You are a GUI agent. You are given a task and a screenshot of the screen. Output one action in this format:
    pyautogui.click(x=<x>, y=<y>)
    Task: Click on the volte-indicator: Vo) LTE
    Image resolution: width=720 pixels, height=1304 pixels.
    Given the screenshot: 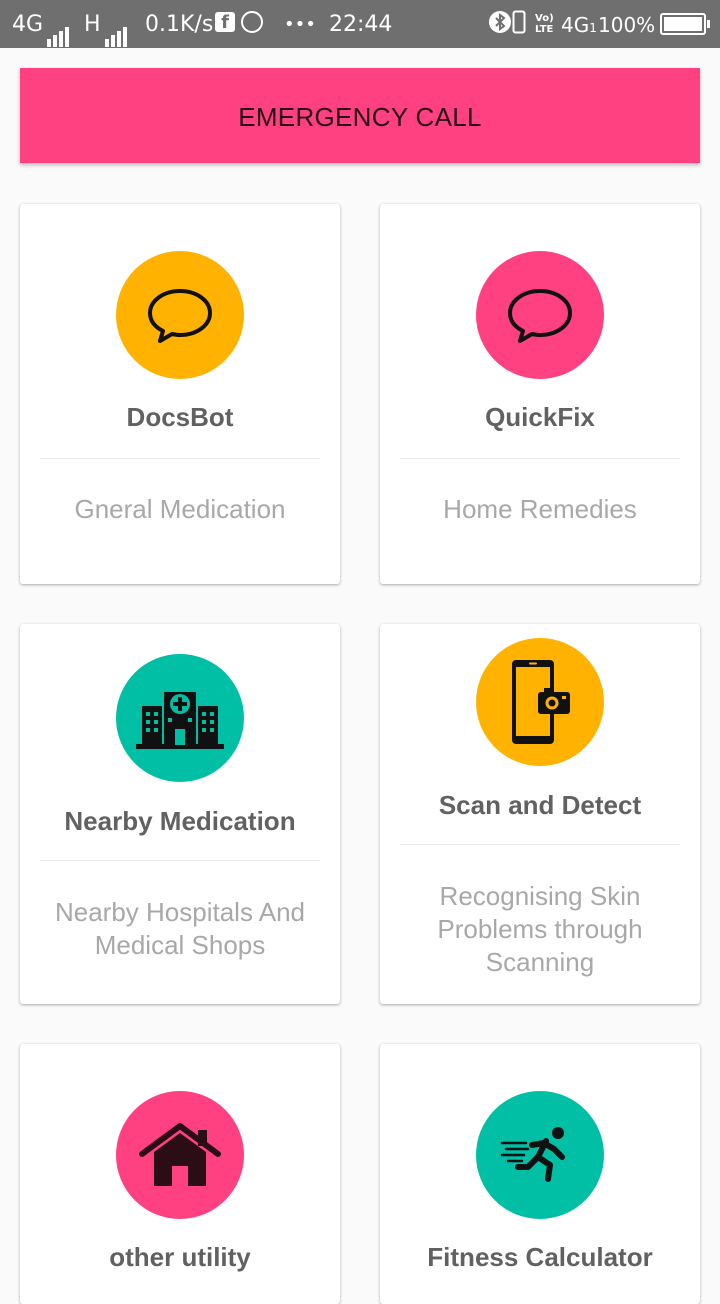 What is the action you would take?
    pyautogui.click(x=544, y=24)
    